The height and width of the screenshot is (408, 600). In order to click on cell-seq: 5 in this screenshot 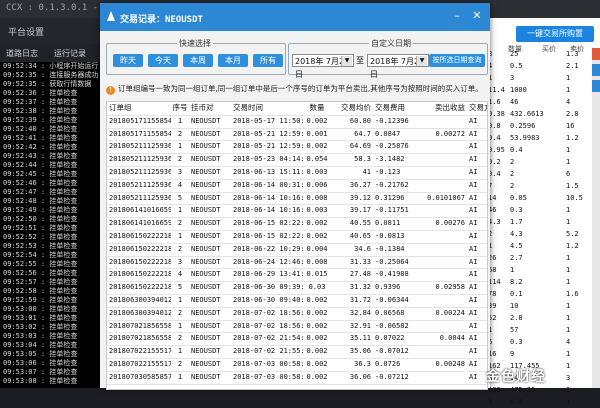, I will do `click(180, 197)`.